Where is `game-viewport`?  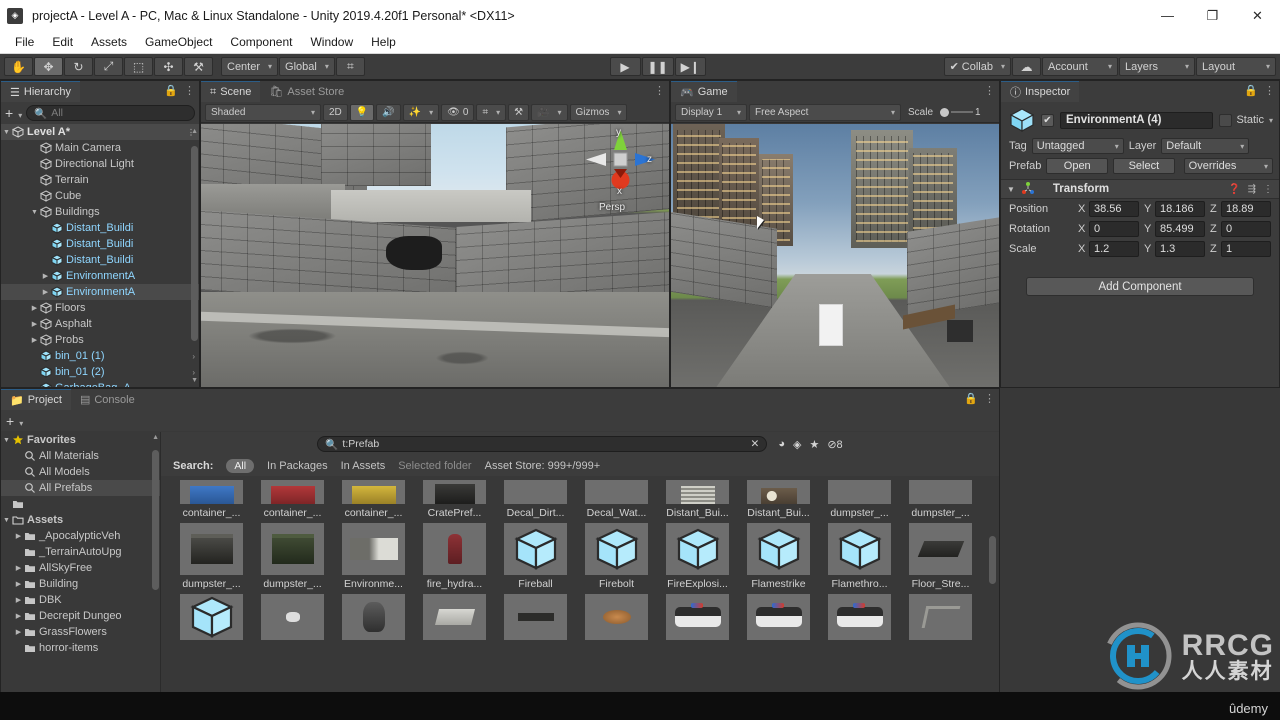 game-viewport is located at coordinates (835, 255).